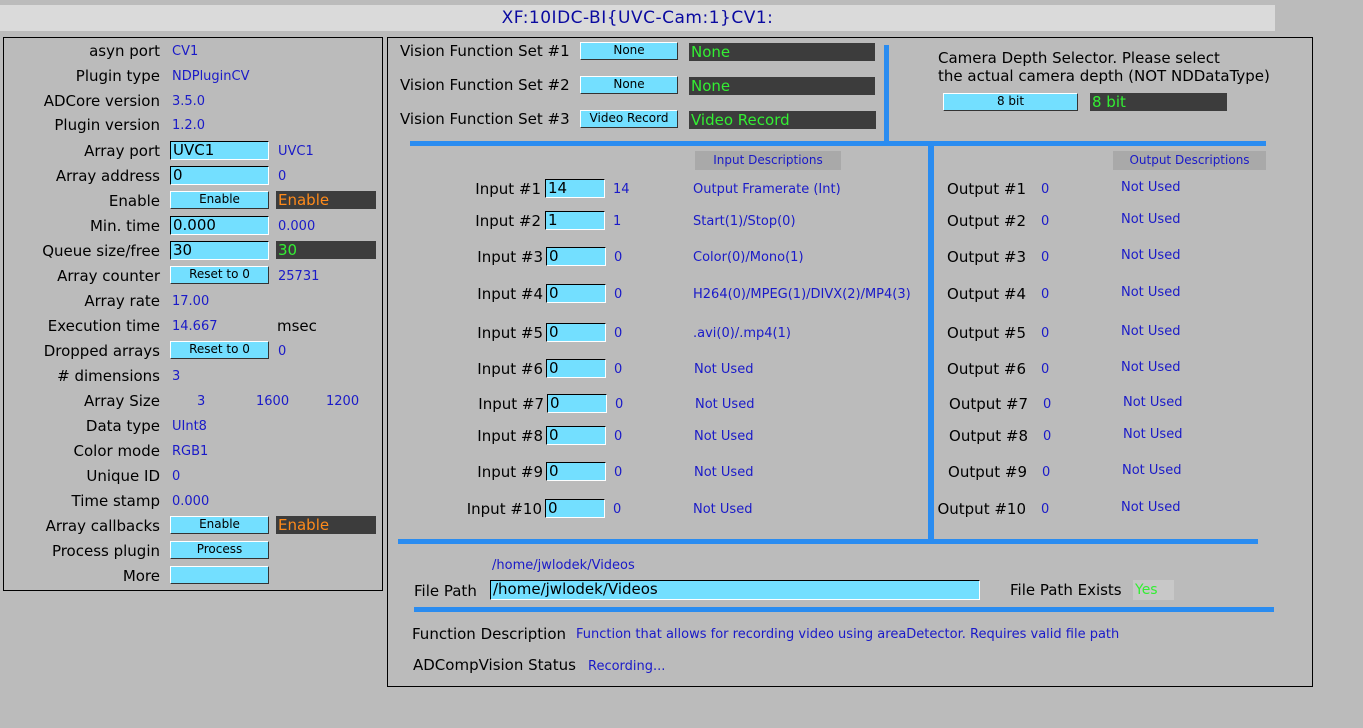 The image size is (1363, 728). What do you see at coordinates (768, 160) in the screenshot?
I see `input-descriptions-header: Input Descriptions` at bounding box center [768, 160].